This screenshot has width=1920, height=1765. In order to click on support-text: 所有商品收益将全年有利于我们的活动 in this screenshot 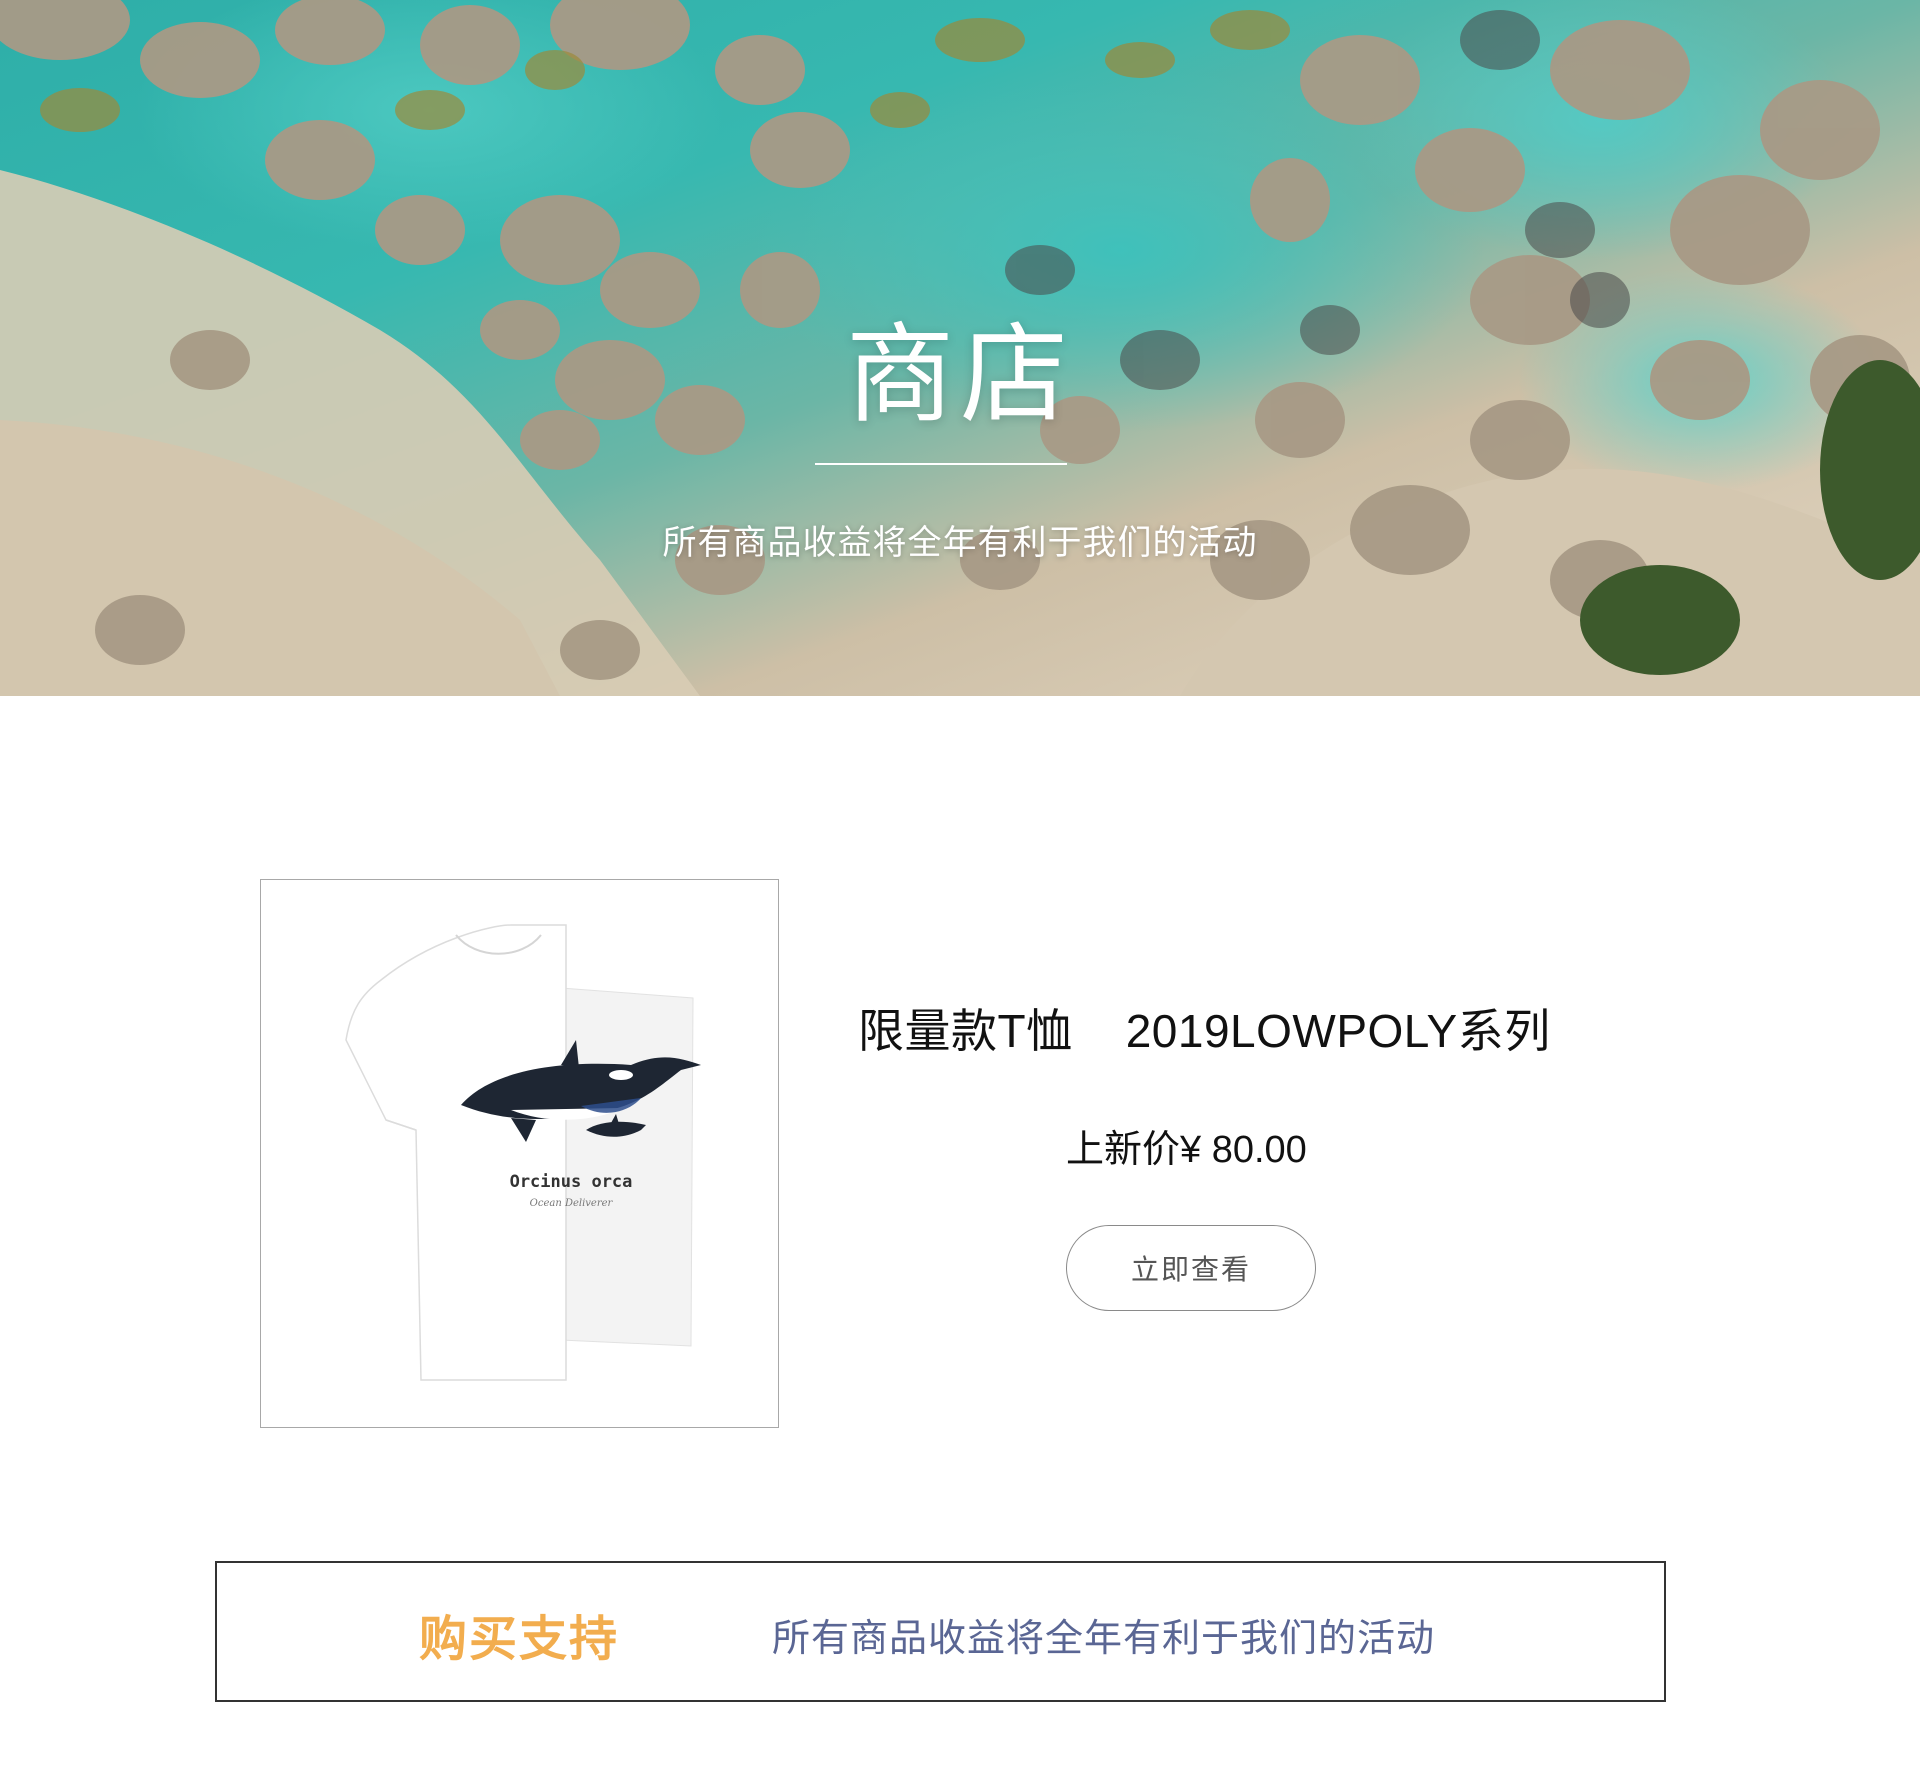, I will do `click(1104, 1638)`.